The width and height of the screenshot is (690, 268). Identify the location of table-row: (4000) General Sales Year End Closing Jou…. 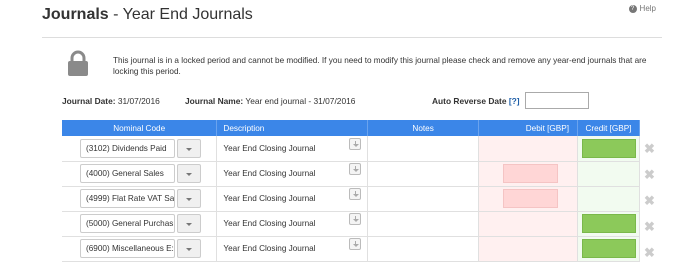
(351, 174).